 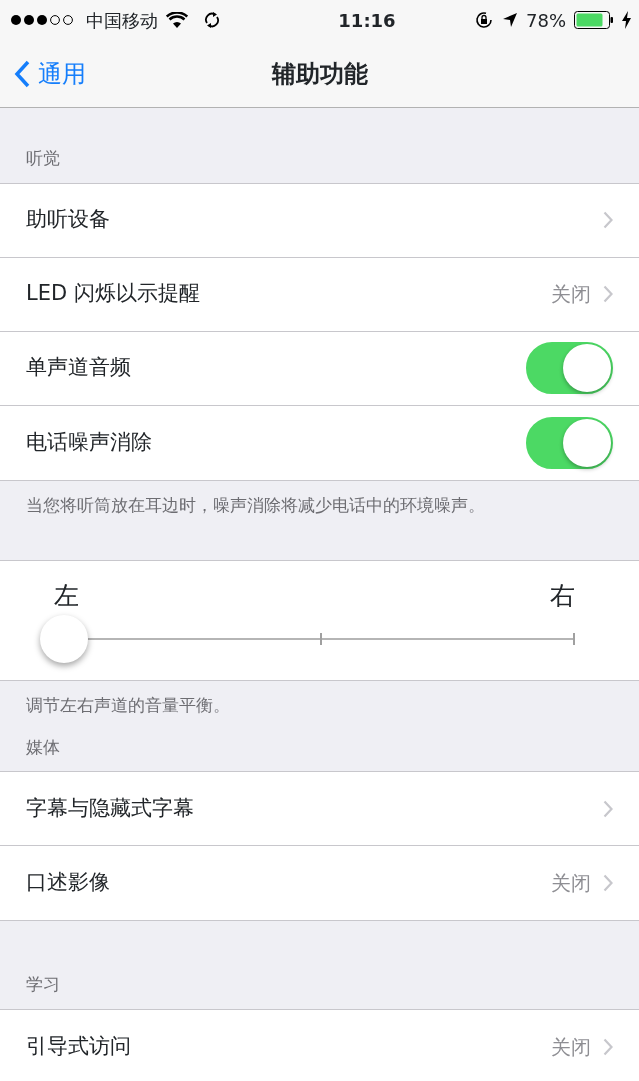 I want to click on left-label: 左, so click(x=66, y=596).